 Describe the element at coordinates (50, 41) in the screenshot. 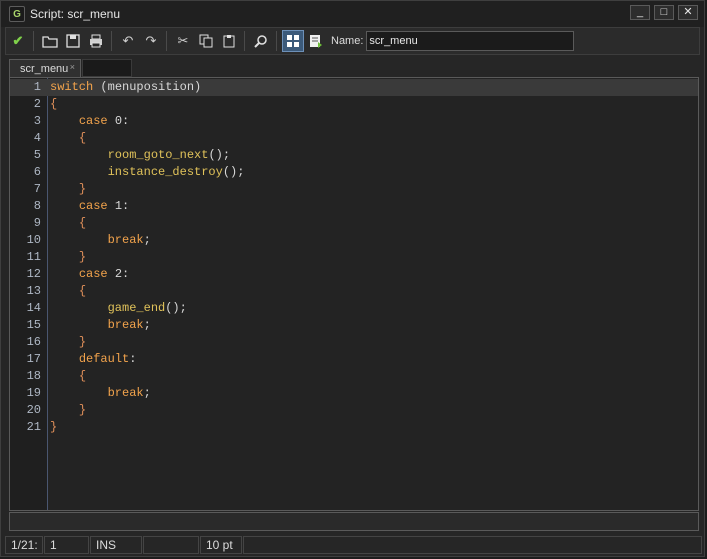

I see `open-icon` at that location.